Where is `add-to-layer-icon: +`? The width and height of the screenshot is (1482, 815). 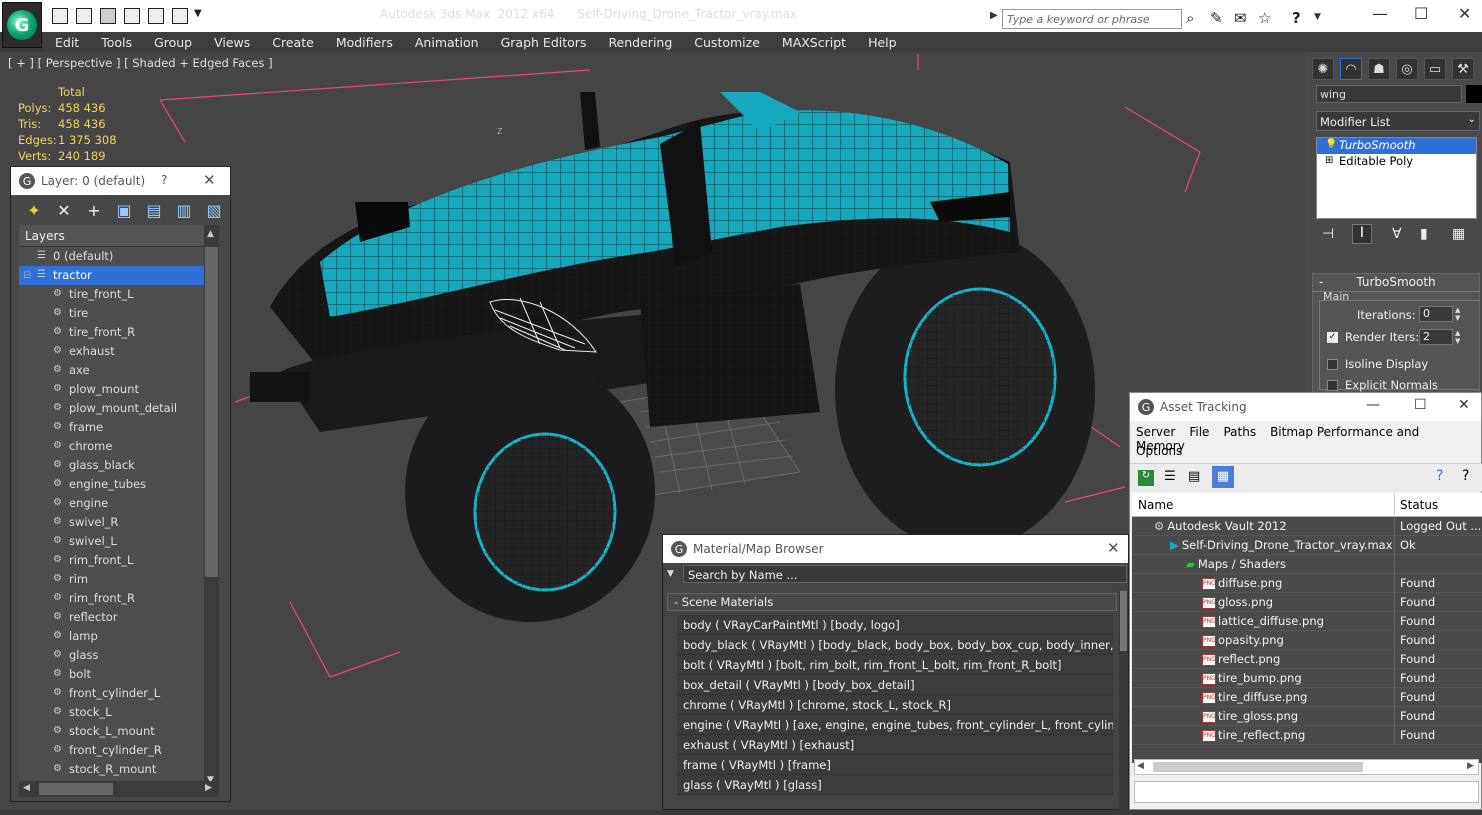 add-to-layer-icon: + is located at coordinates (94, 210).